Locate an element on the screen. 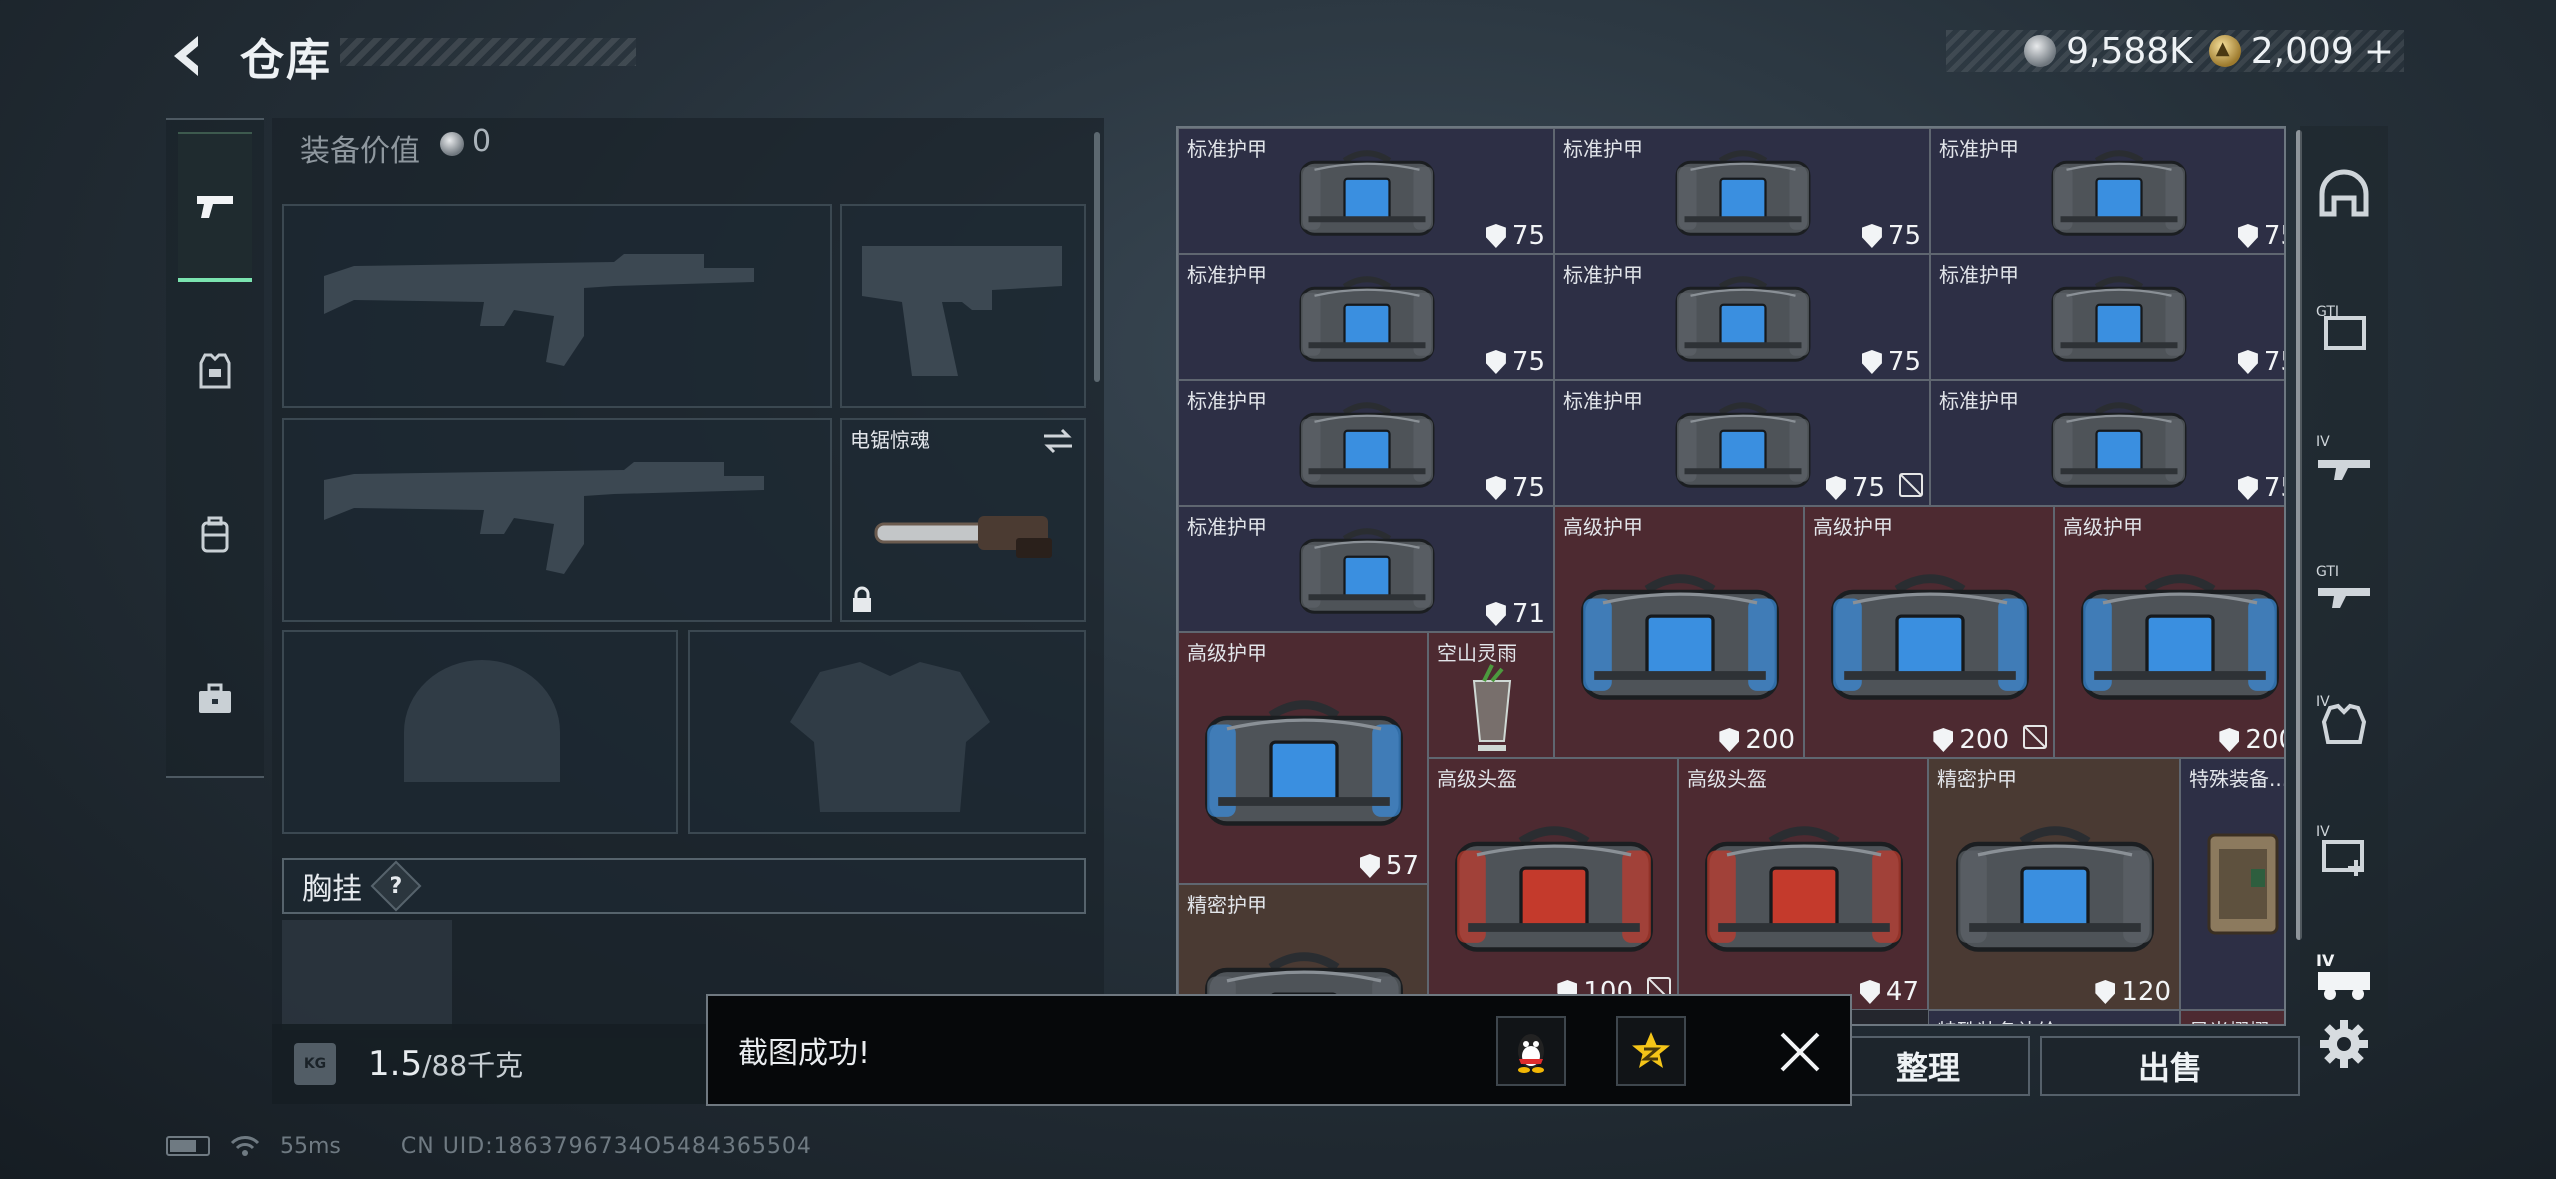 Image resolution: width=2556 pixels, height=1179 pixels. melee-slot: 电锯惊魂 is located at coordinates (963, 520).